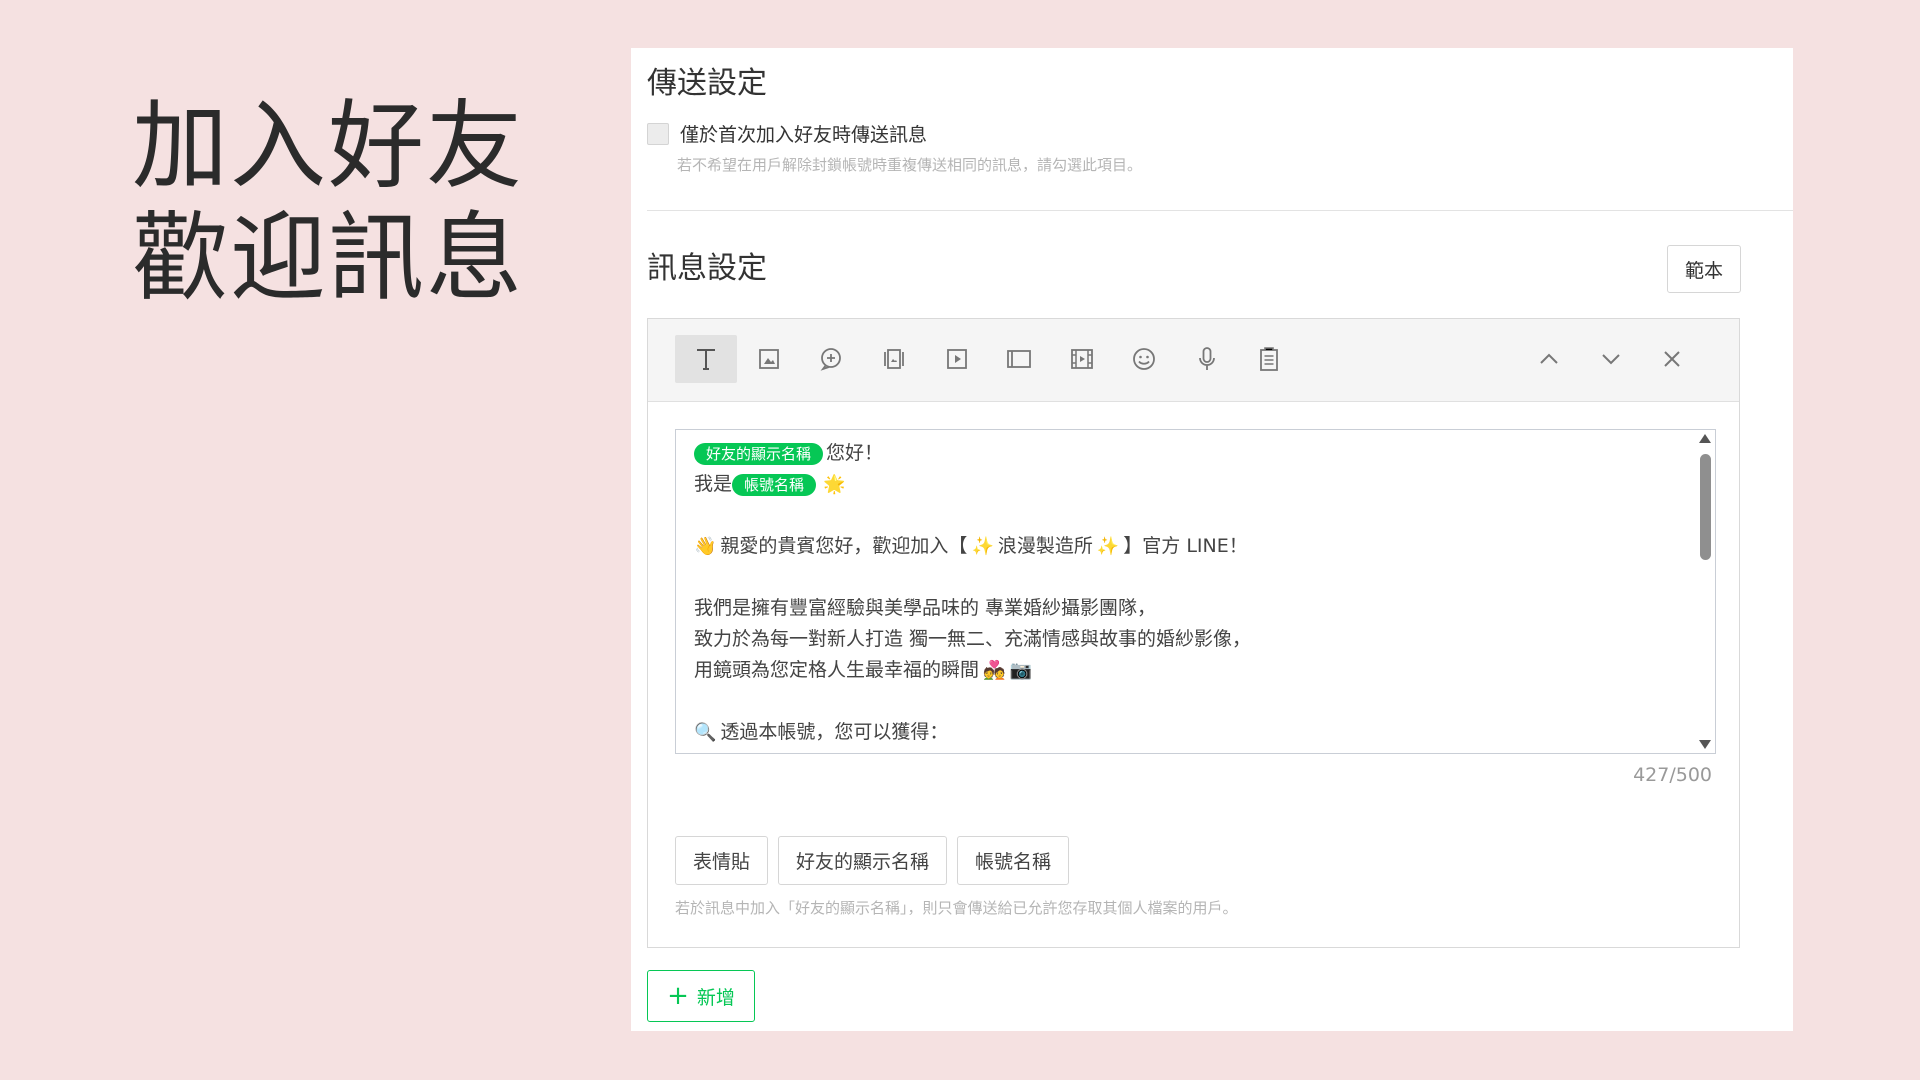 The height and width of the screenshot is (1080, 1920). I want to click on section-divider, so click(1220, 210).